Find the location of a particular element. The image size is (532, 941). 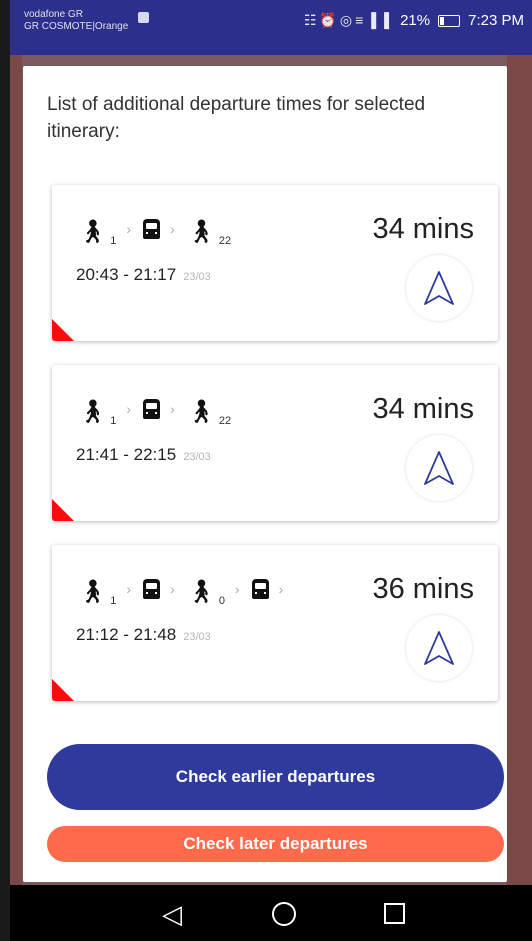

time-range: 21:12 - 21:48 is located at coordinates (126, 634).